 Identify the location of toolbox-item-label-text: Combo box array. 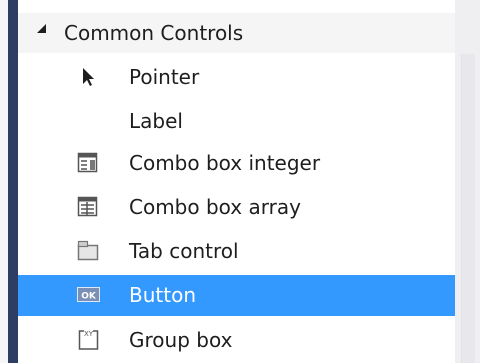
(215, 207).